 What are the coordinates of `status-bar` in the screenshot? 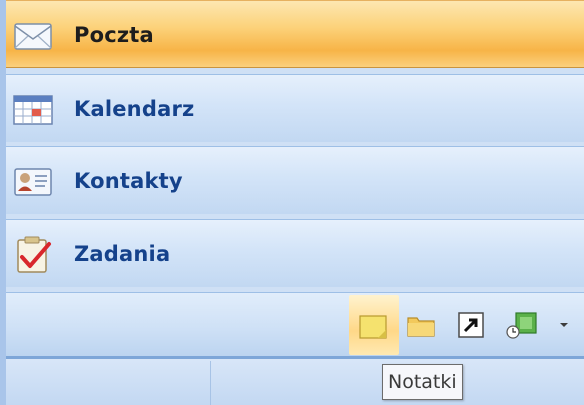 It's located at (295, 380).